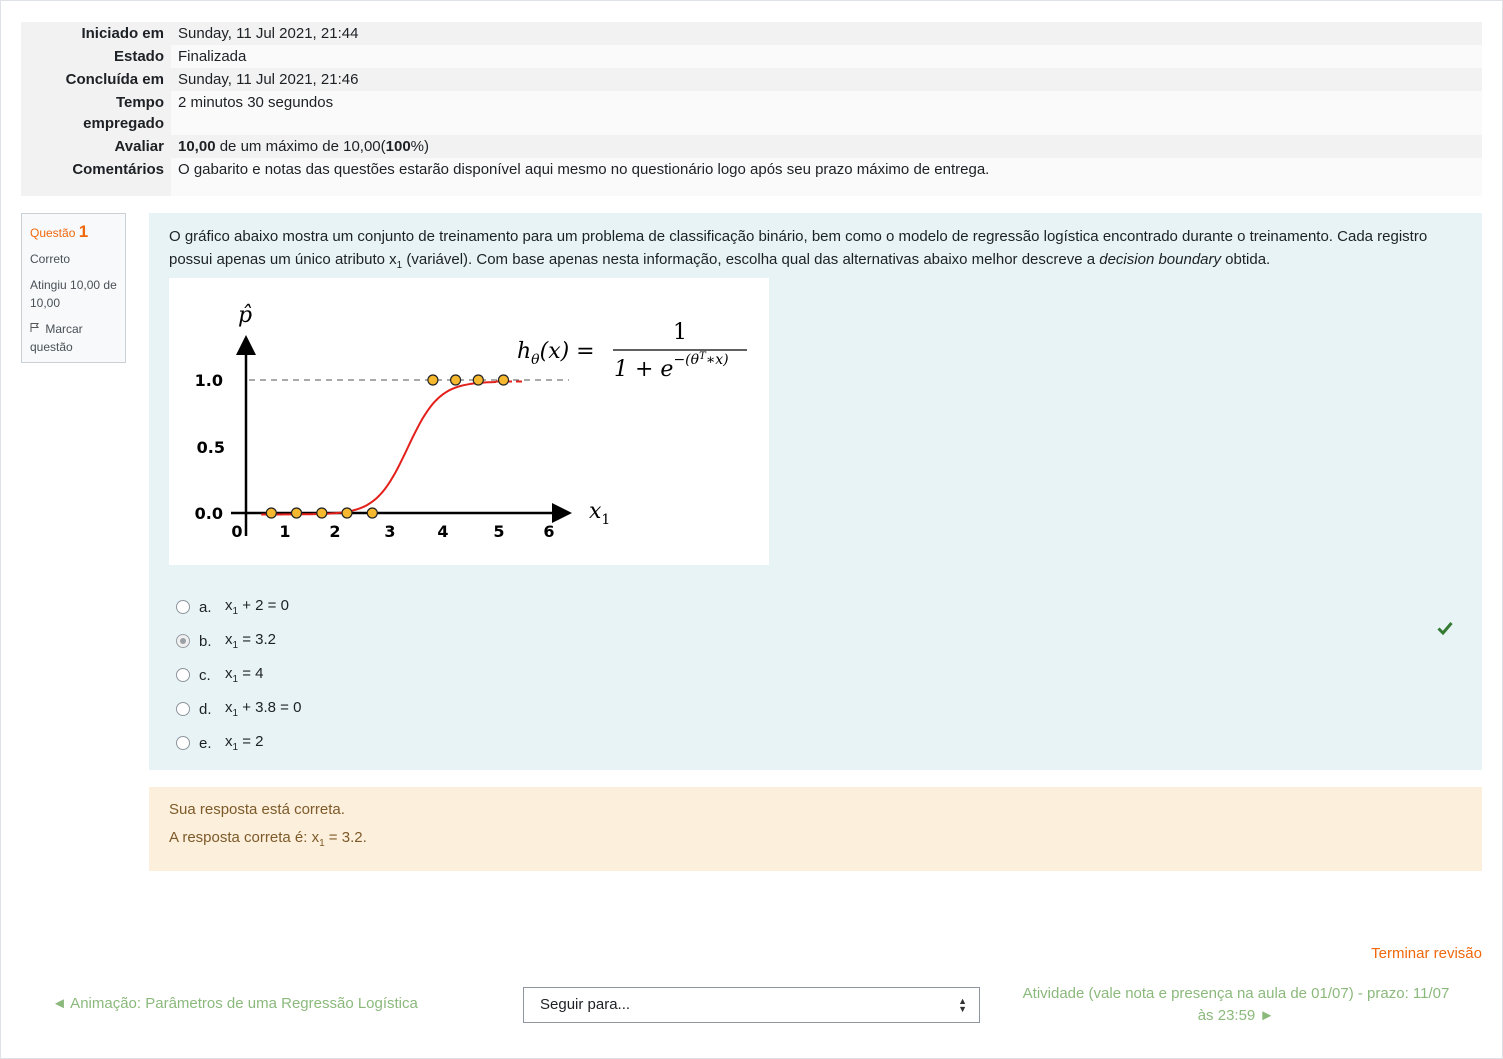 The width and height of the screenshot is (1503, 1059). What do you see at coordinates (680, 332) in the screenshot?
I see `svg-text: 1` at bounding box center [680, 332].